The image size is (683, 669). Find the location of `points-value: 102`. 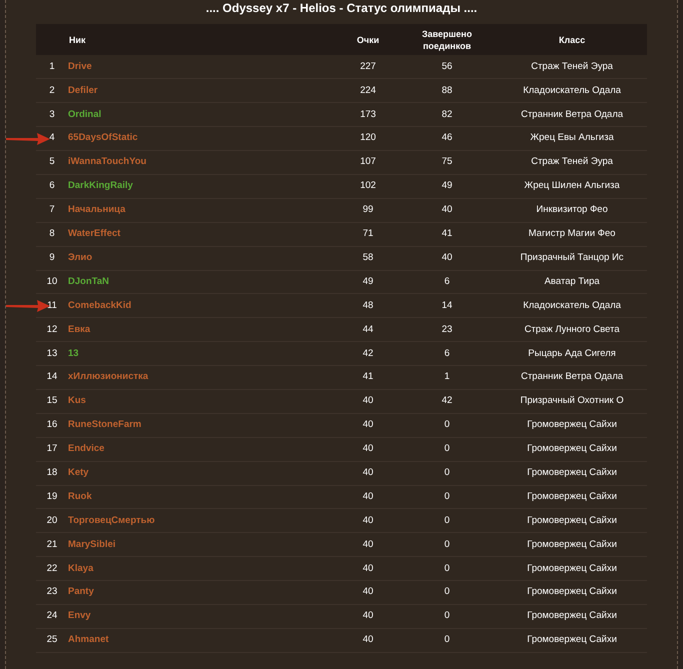

points-value: 102 is located at coordinates (368, 186).